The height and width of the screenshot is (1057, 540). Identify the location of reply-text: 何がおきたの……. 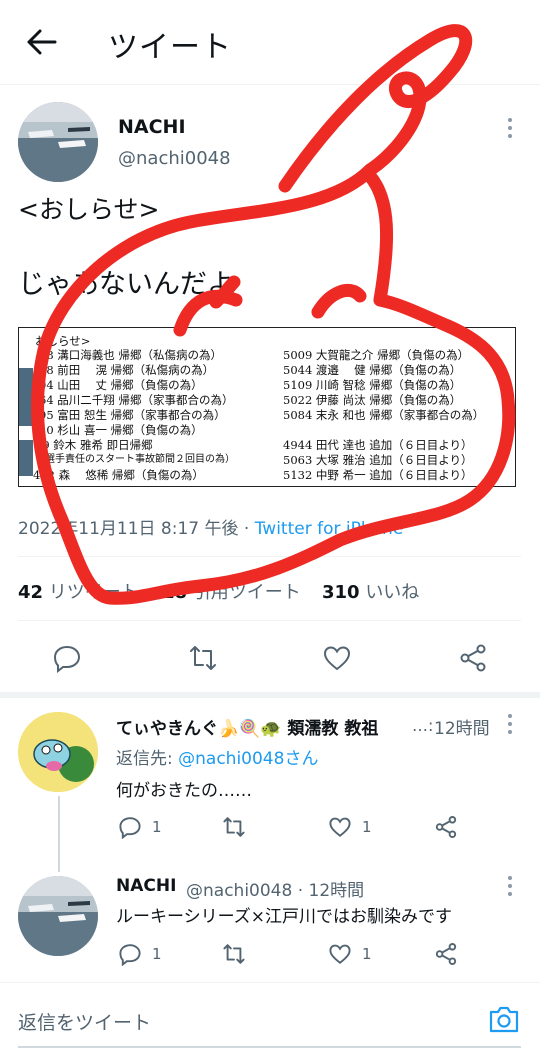
(184, 791).